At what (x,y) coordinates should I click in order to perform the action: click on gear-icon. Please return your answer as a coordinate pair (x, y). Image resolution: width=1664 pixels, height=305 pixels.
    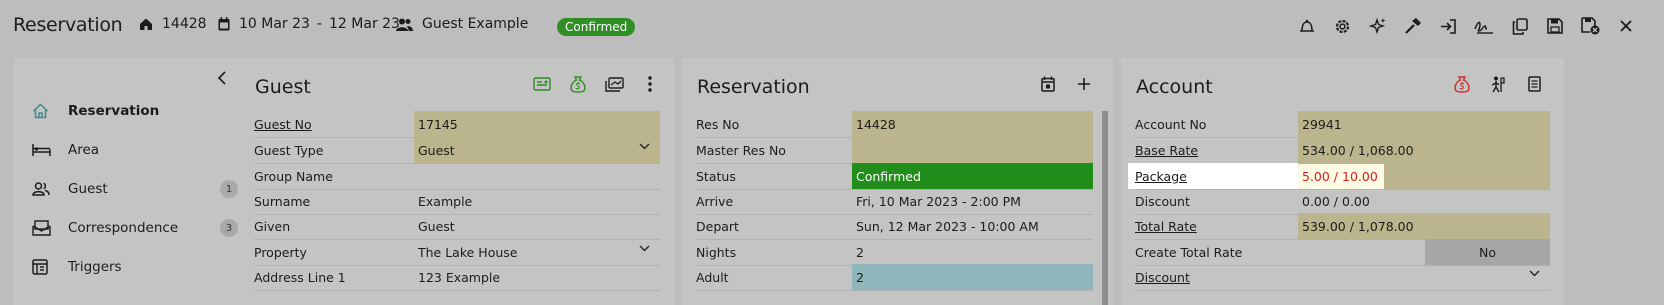
    Looking at the image, I should click on (1343, 26).